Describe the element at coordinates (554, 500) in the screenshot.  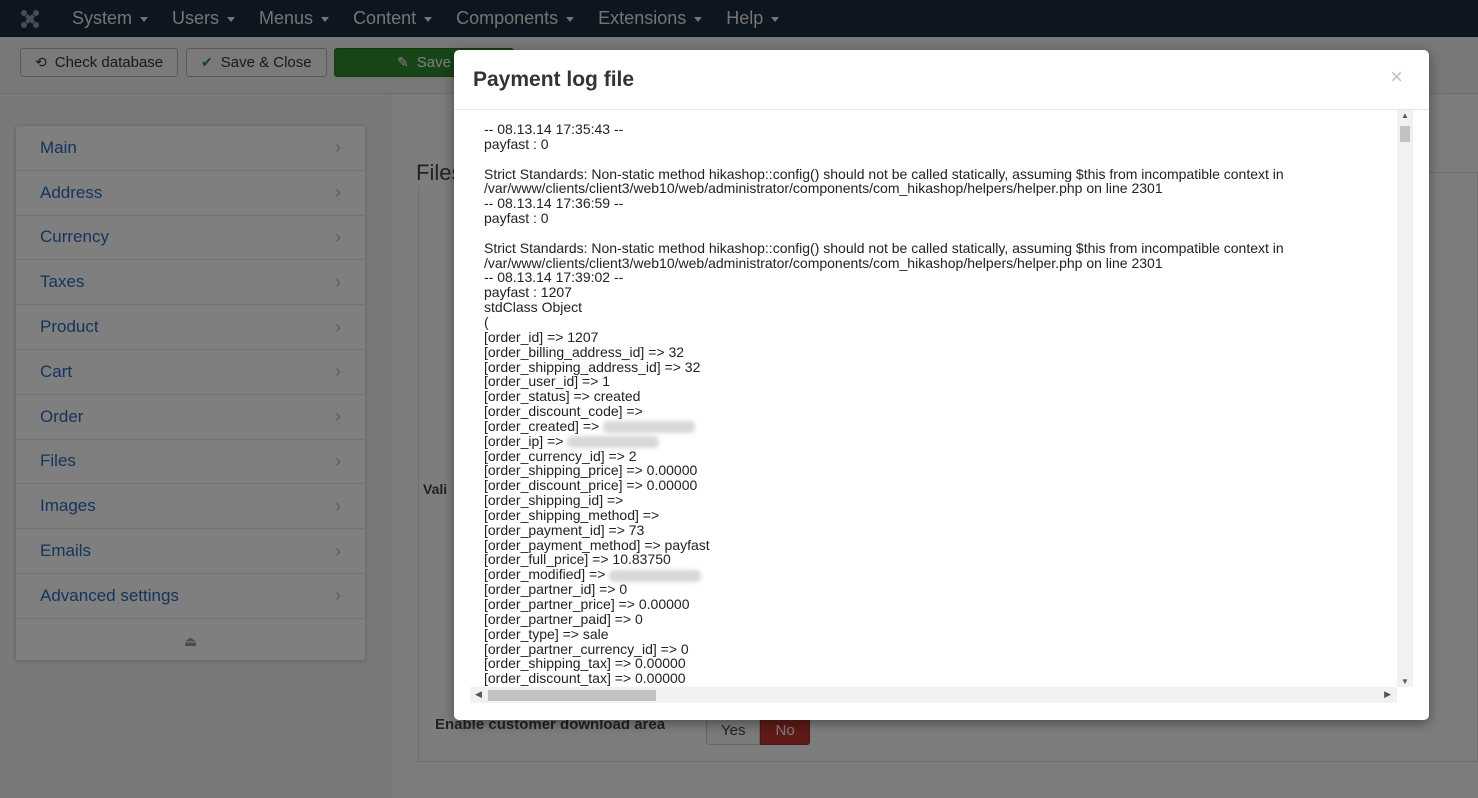
I see `log-line: [order_shipping_id] =>` at that location.